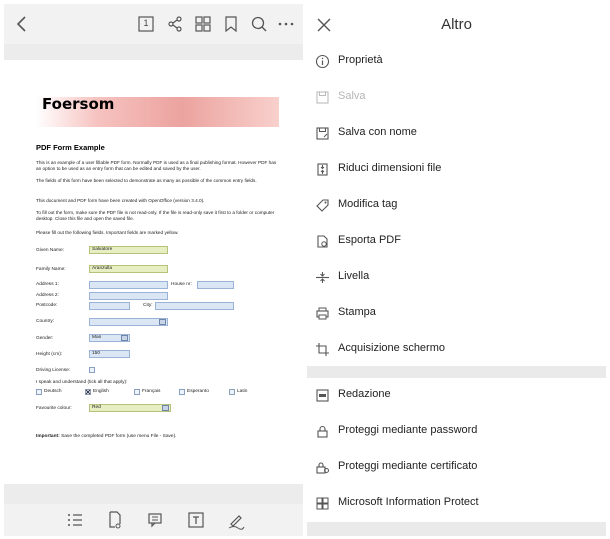 The height and width of the screenshot is (539, 610). What do you see at coordinates (92, 370) in the screenshot?
I see `driving-license-checkbox` at bounding box center [92, 370].